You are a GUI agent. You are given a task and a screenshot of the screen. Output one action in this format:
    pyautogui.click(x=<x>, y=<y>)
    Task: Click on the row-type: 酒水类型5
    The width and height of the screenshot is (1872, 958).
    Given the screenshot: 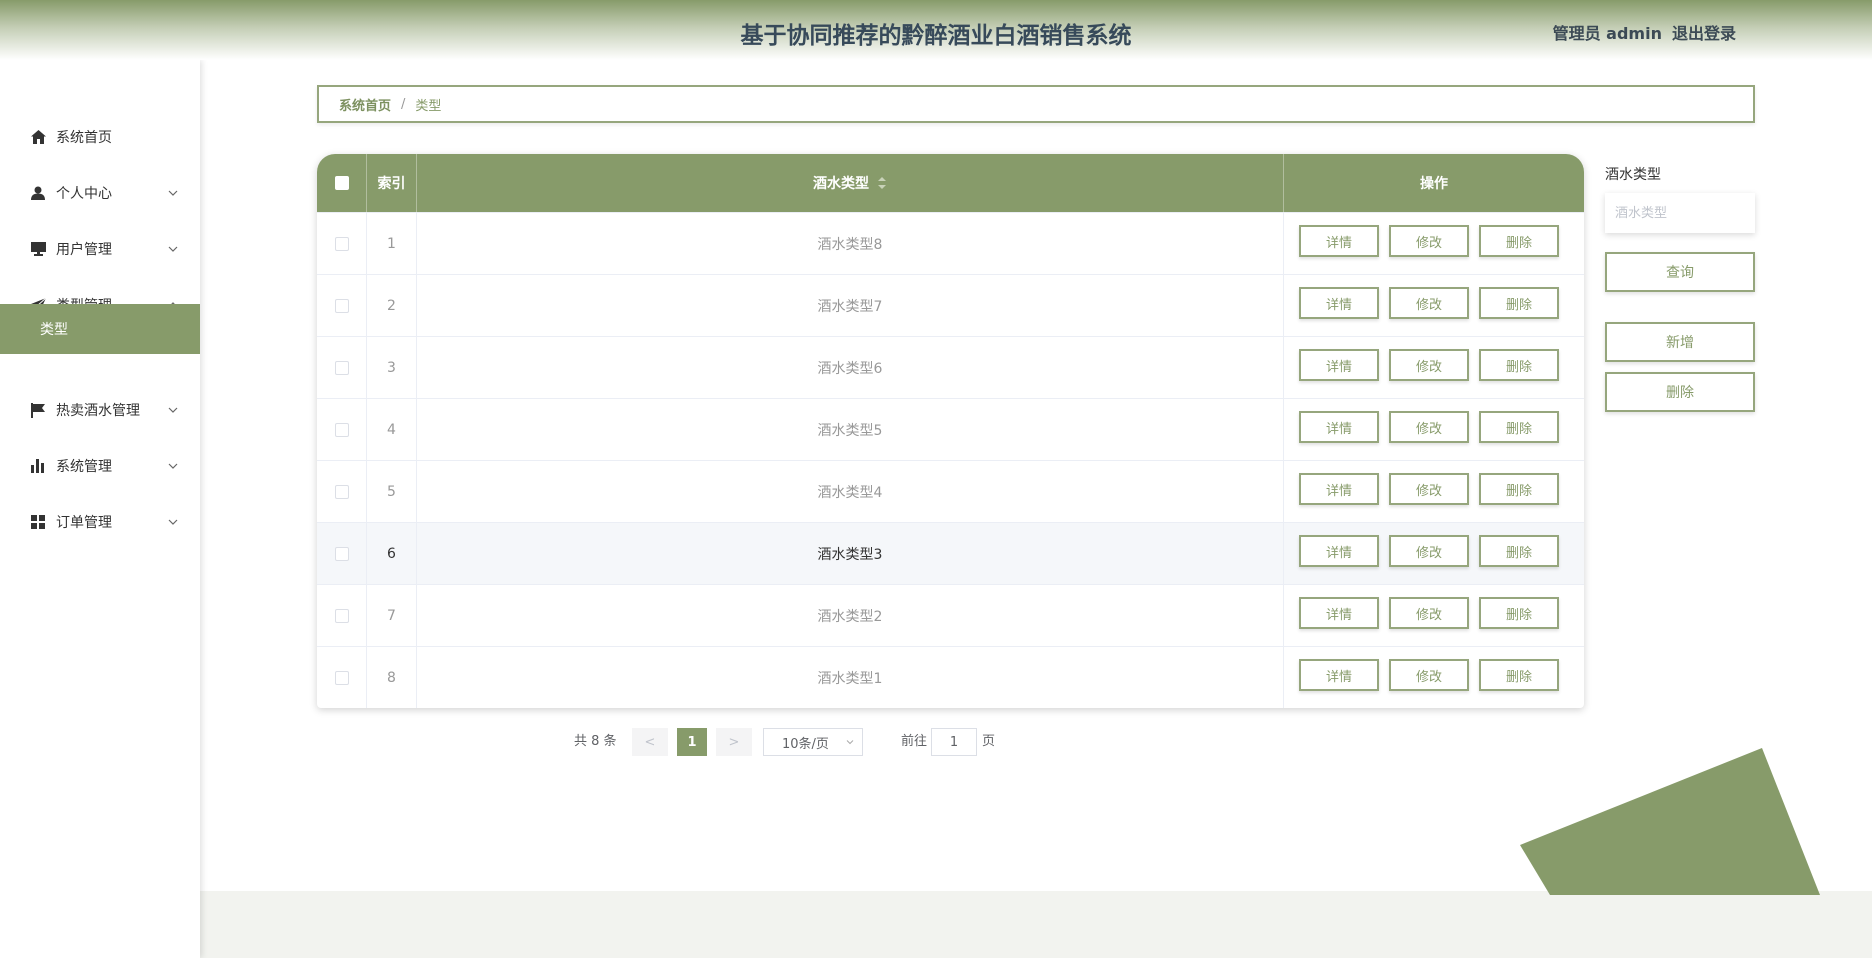 What is the action you would take?
    pyautogui.click(x=850, y=430)
    